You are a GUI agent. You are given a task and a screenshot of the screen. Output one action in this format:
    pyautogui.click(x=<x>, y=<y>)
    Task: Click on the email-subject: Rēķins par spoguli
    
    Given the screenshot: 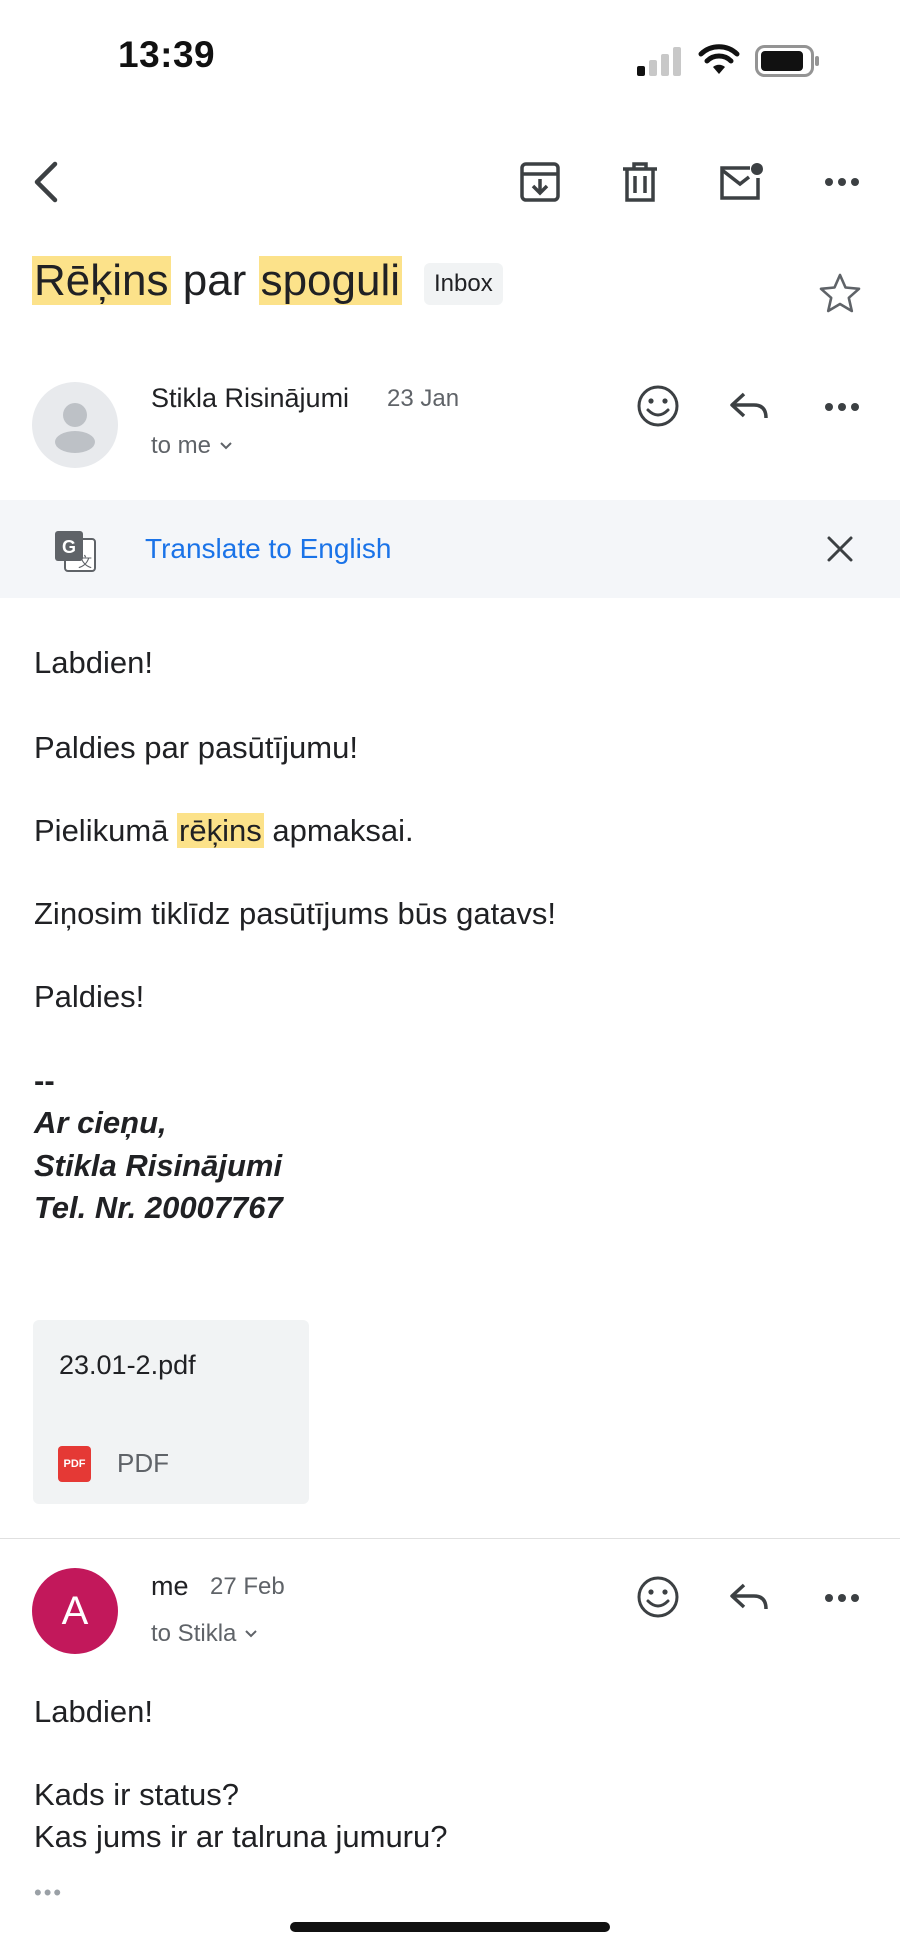 What is the action you would take?
    pyautogui.click(x=217, y=281)
    